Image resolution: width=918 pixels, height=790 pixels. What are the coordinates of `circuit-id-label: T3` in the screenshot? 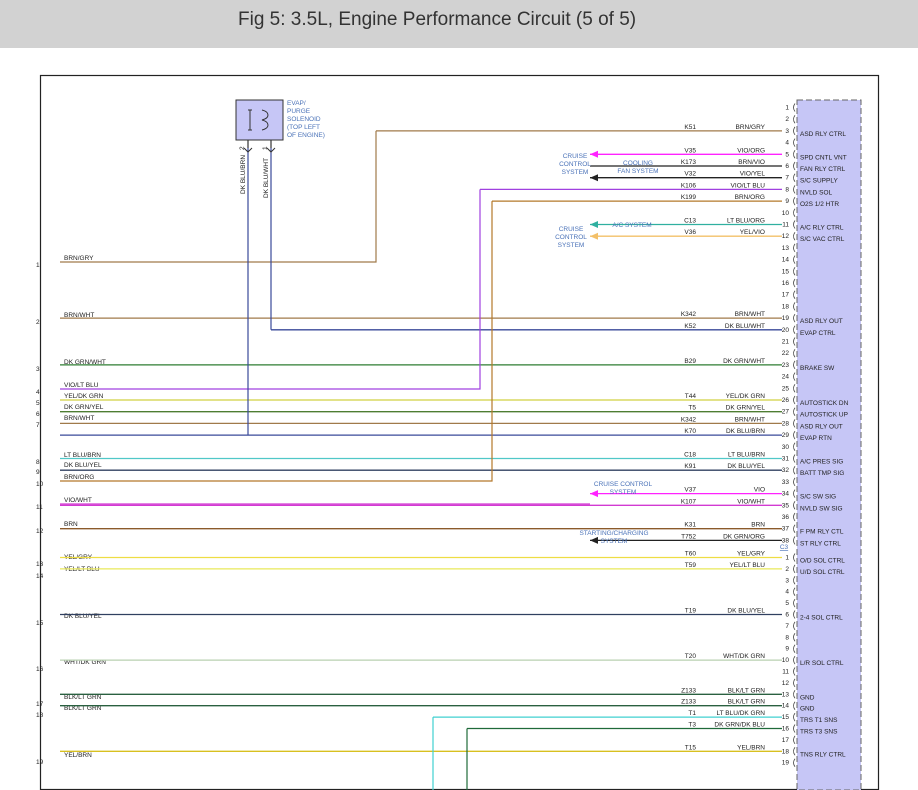 It's located at (692, 725).